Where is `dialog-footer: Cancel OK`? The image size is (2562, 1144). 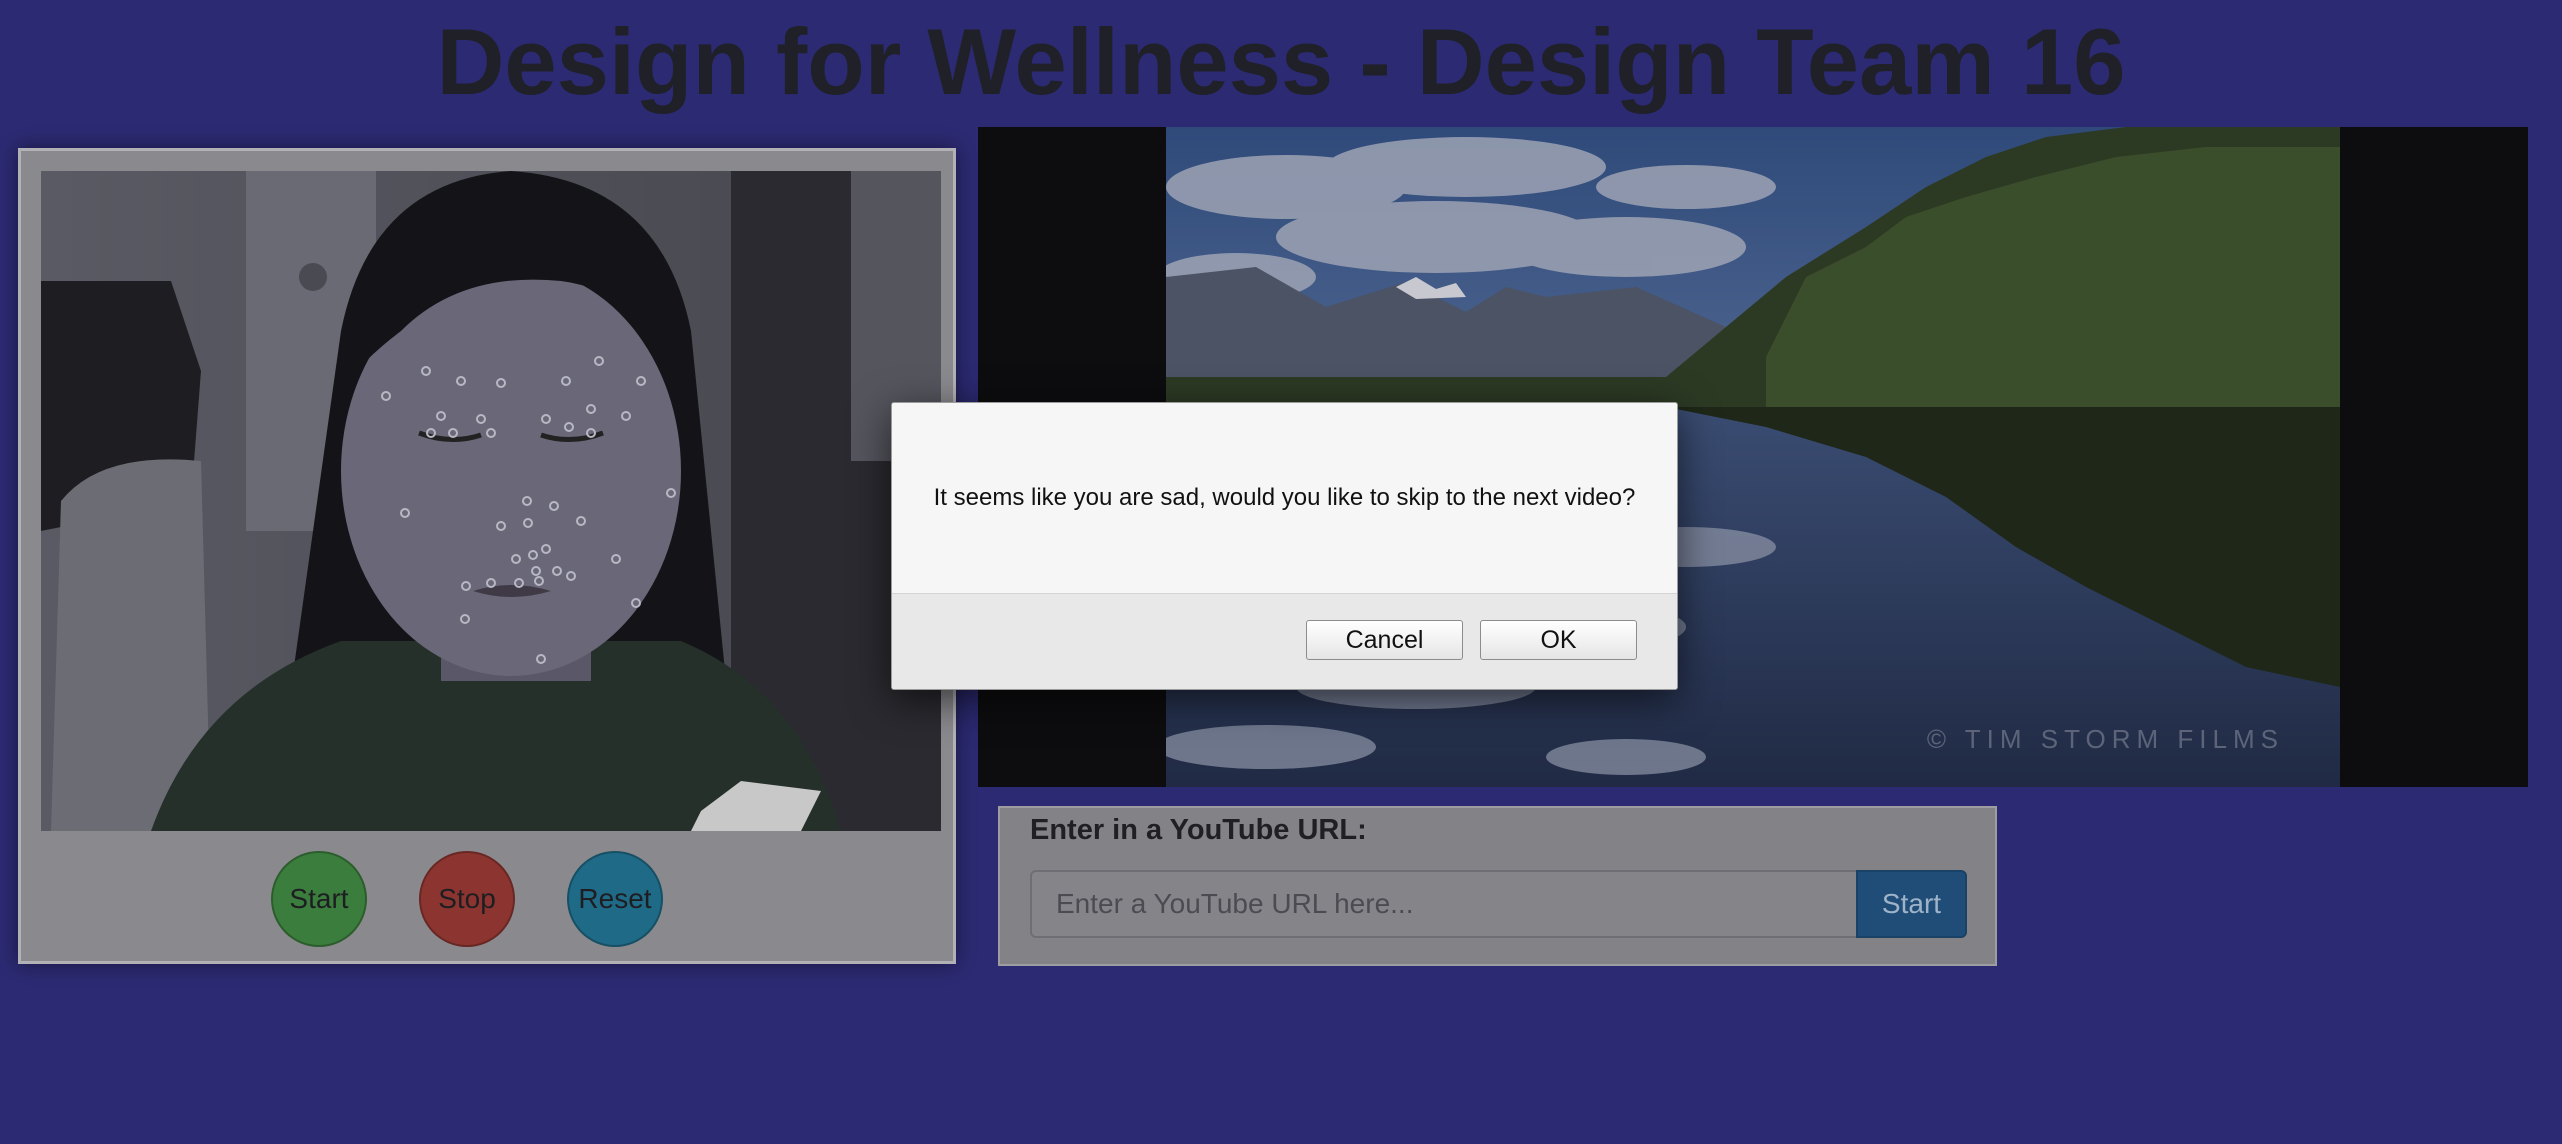
dialog-footer: Cancel OK is located at coordinates (1284, 641).